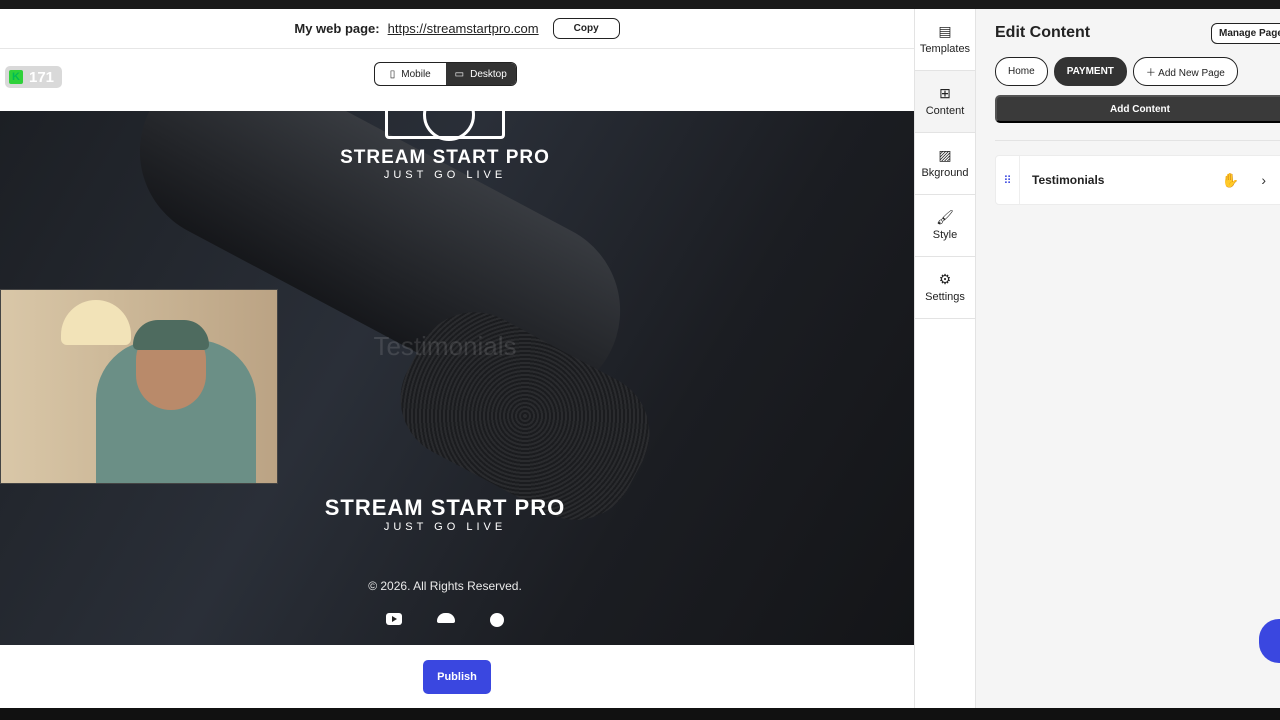 The width and height of the screenshot is (1280, 720). What do you see at coordinates (497, 620) in the screenshot?
I see `spotify-icon` at bounding box center [497, 620].